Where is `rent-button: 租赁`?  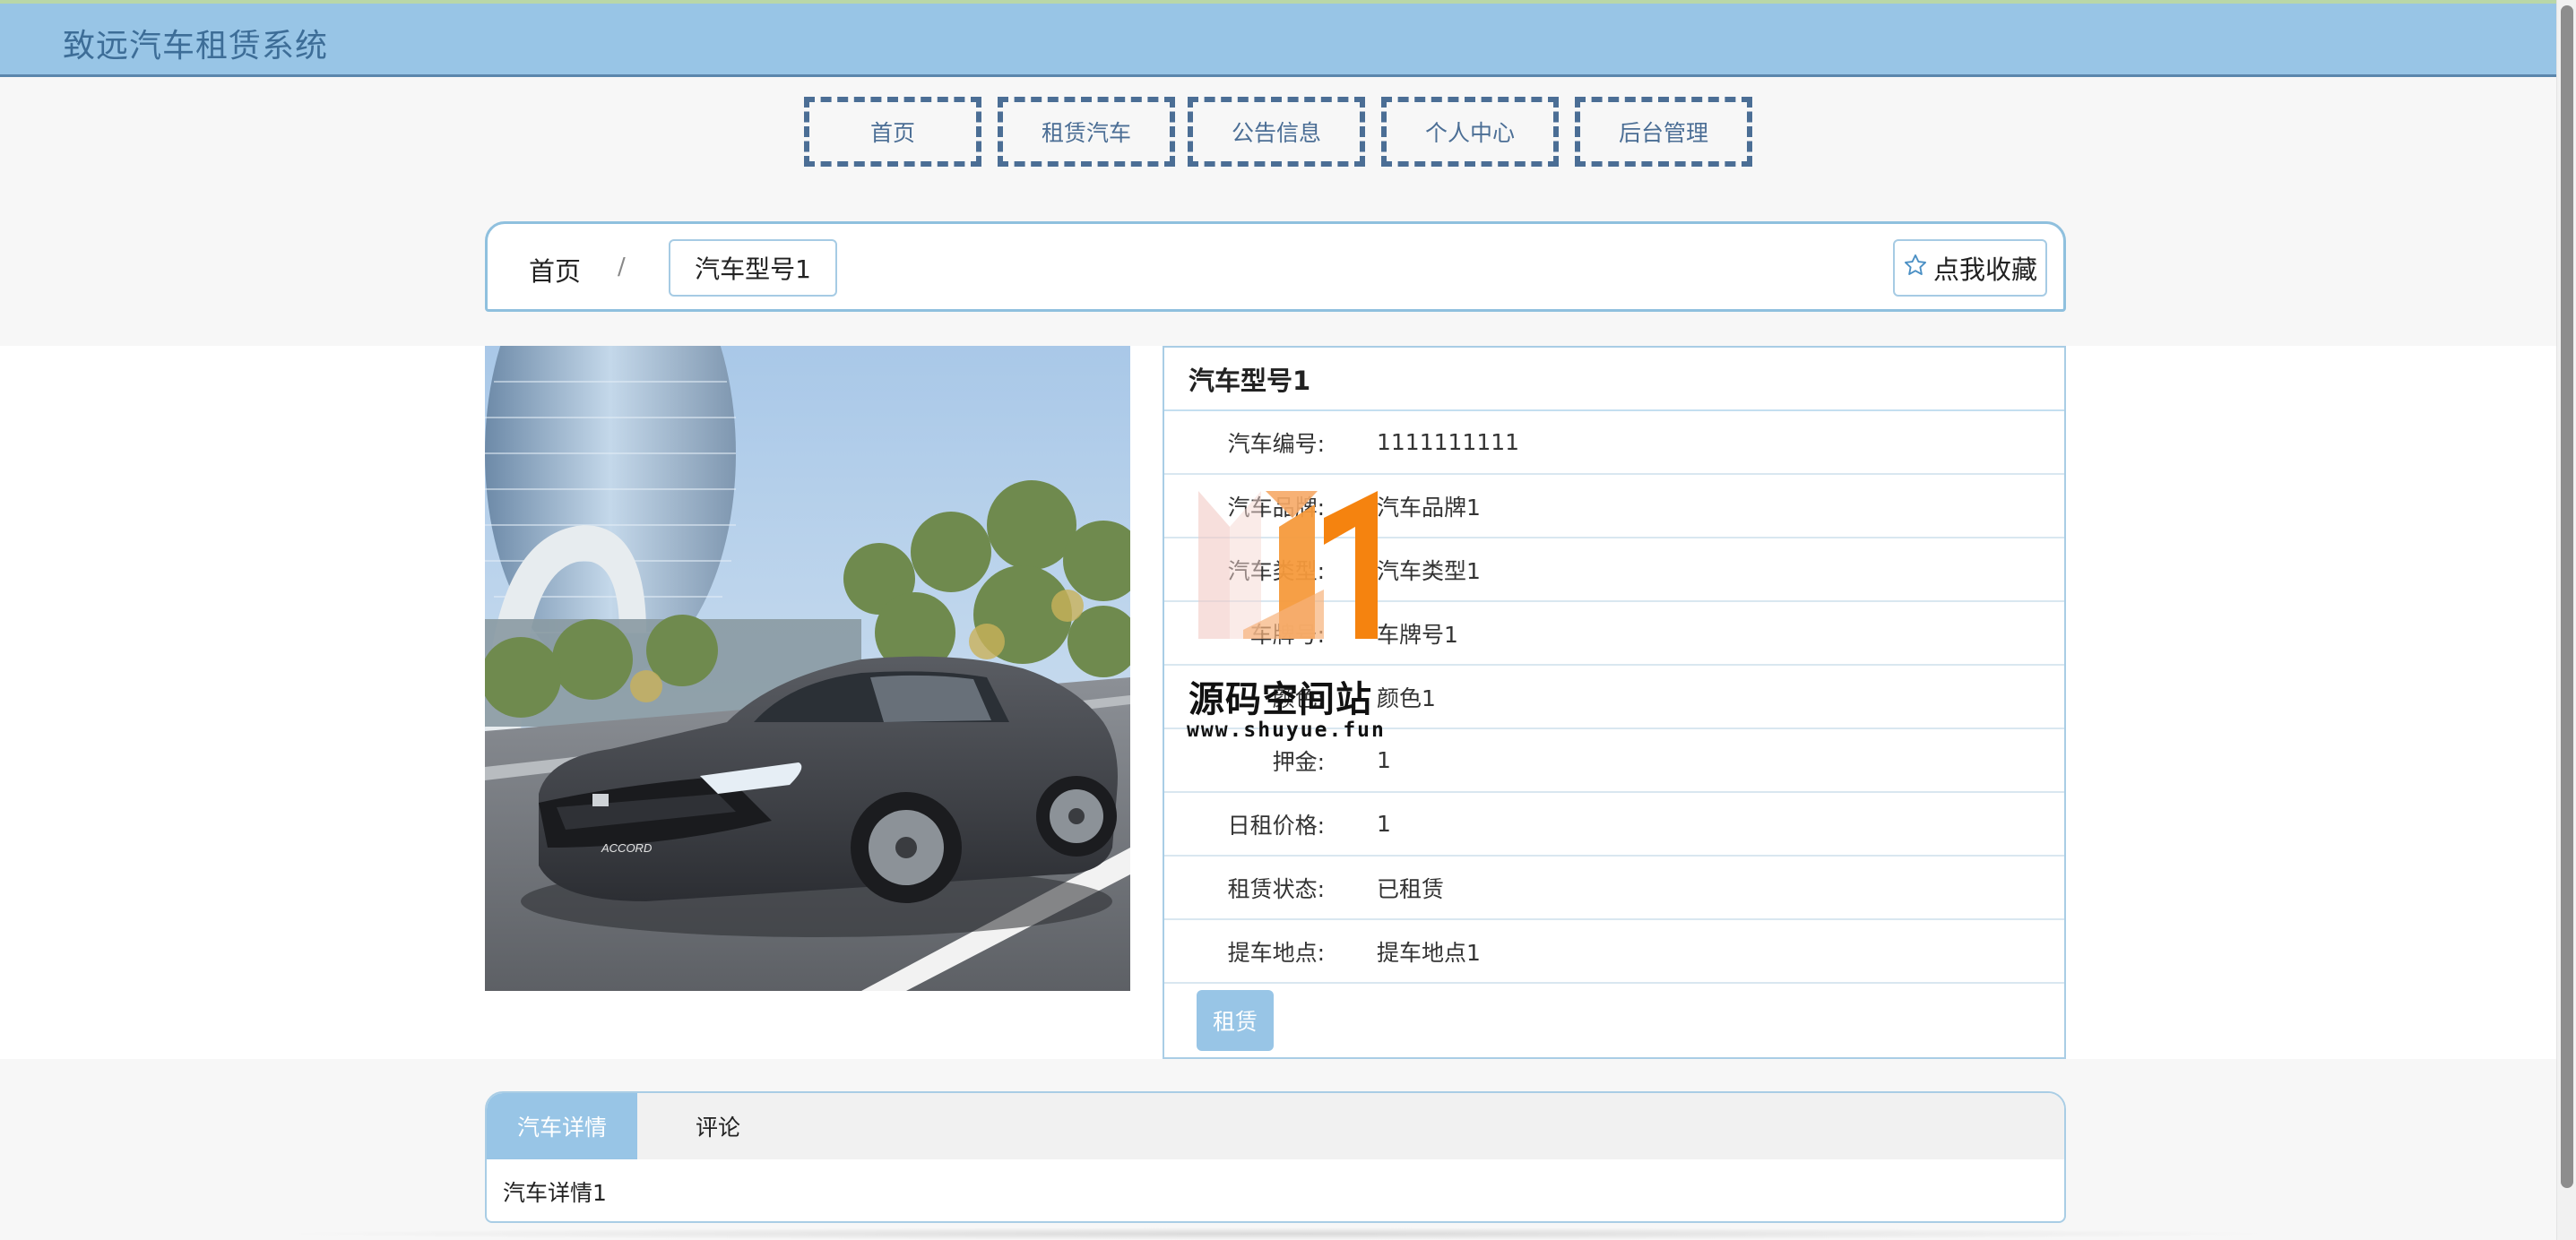
rent-button: 租赁 is located at coordinates (1235, 1020).